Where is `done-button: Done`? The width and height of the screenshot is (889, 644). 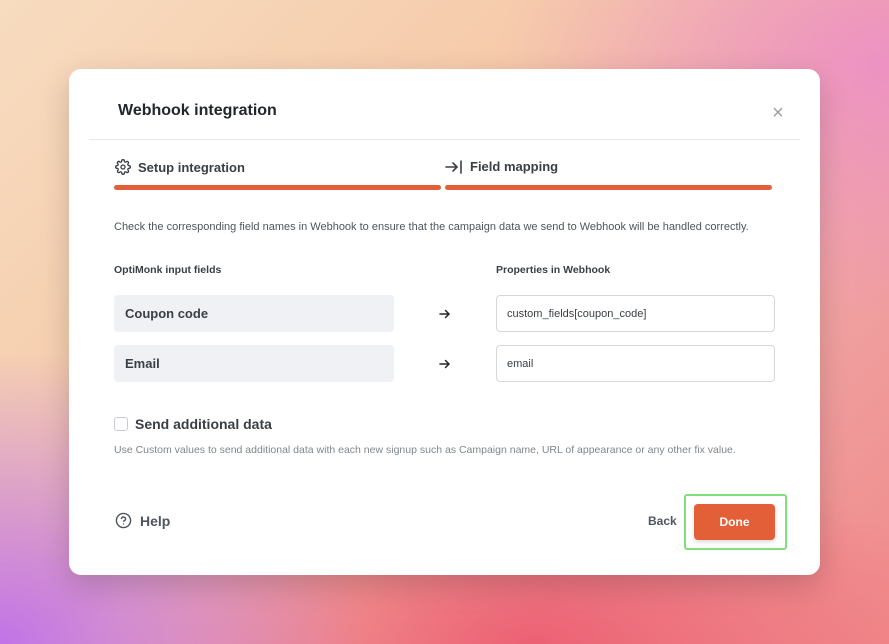 done-button: Done is located at coordinates (734, 522).